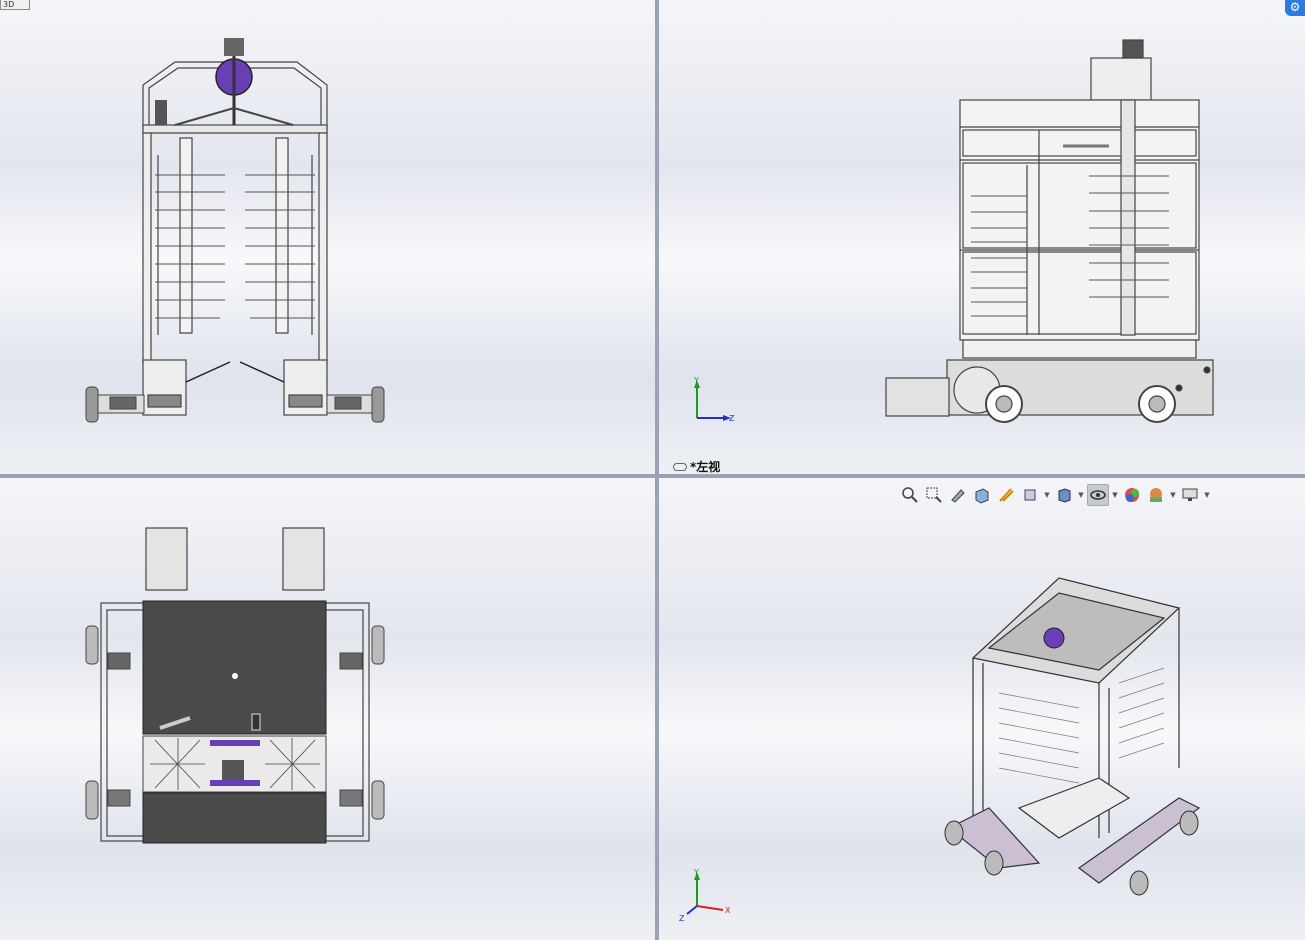 Image resolution: width=1305 pixels, height=940 pixels. I want to click on apply-scene-dropdown: ▼, so click(1173, 495).